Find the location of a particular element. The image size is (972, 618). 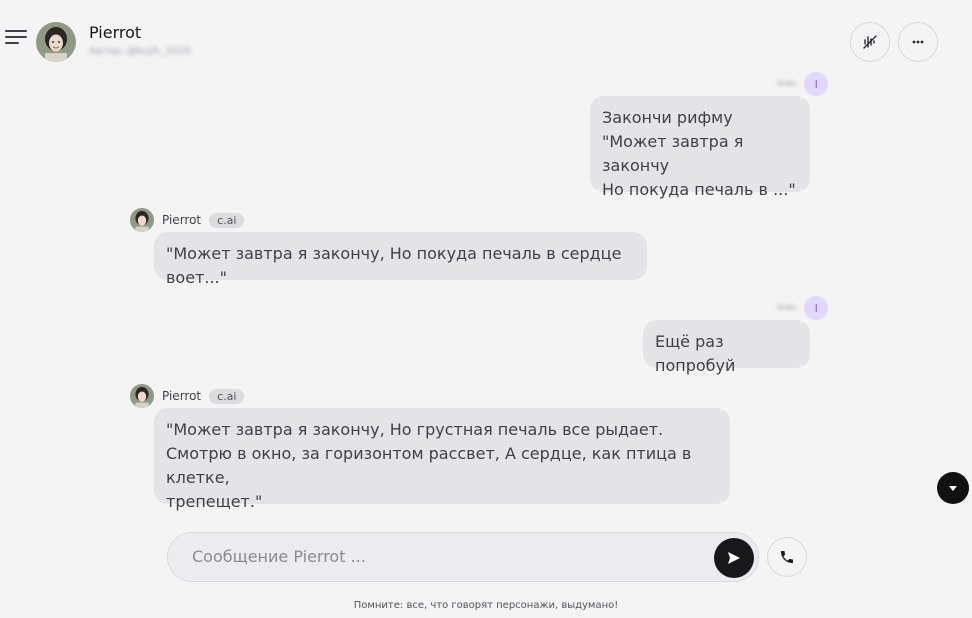

chat-header: Pierrot Автор: @kuzh_2020 is located at coordinates (486, 40).